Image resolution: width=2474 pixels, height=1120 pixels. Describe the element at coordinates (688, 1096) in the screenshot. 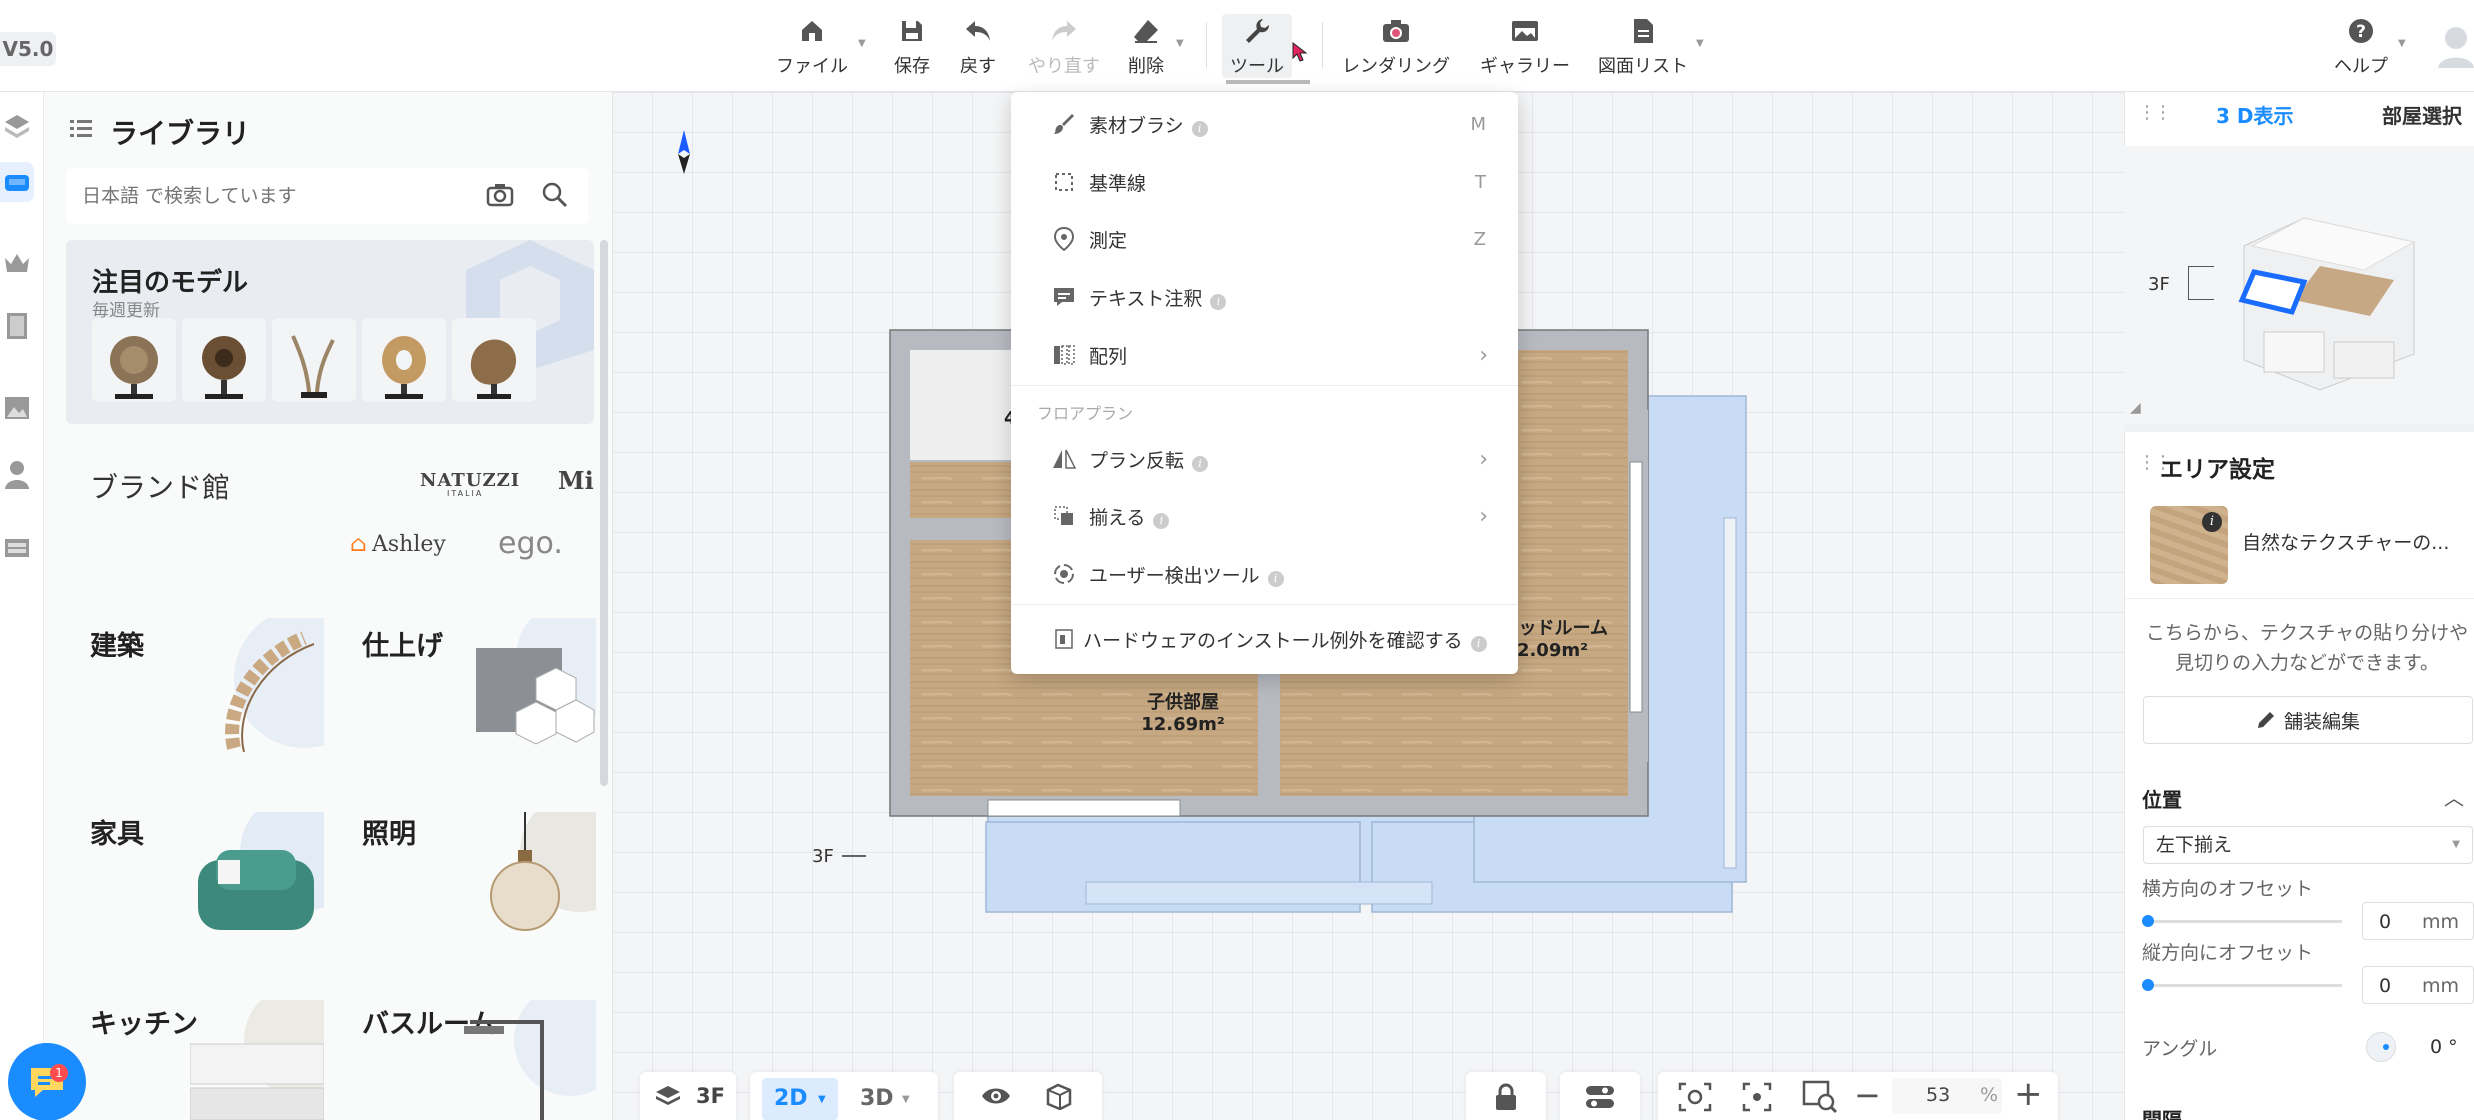

I see `floor-selector: 3F` at that location.